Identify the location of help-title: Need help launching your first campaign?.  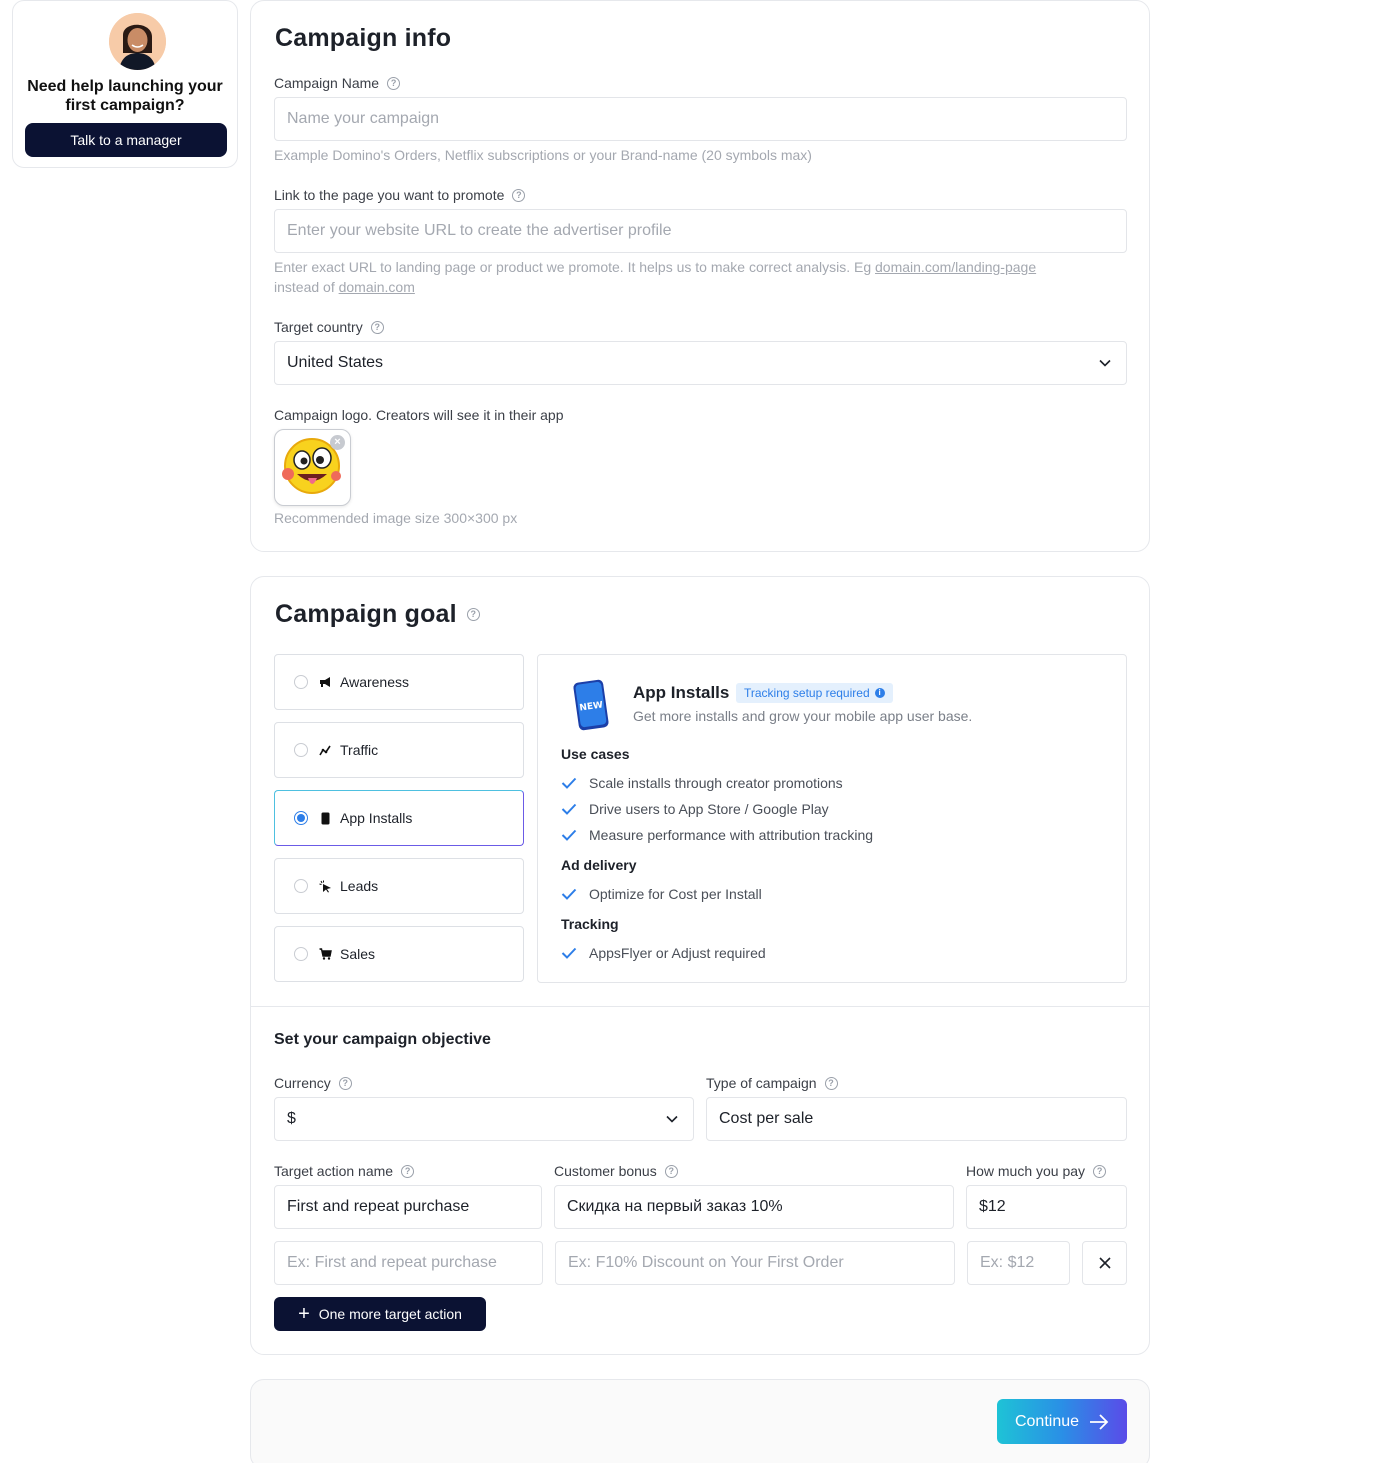
(125, 96).